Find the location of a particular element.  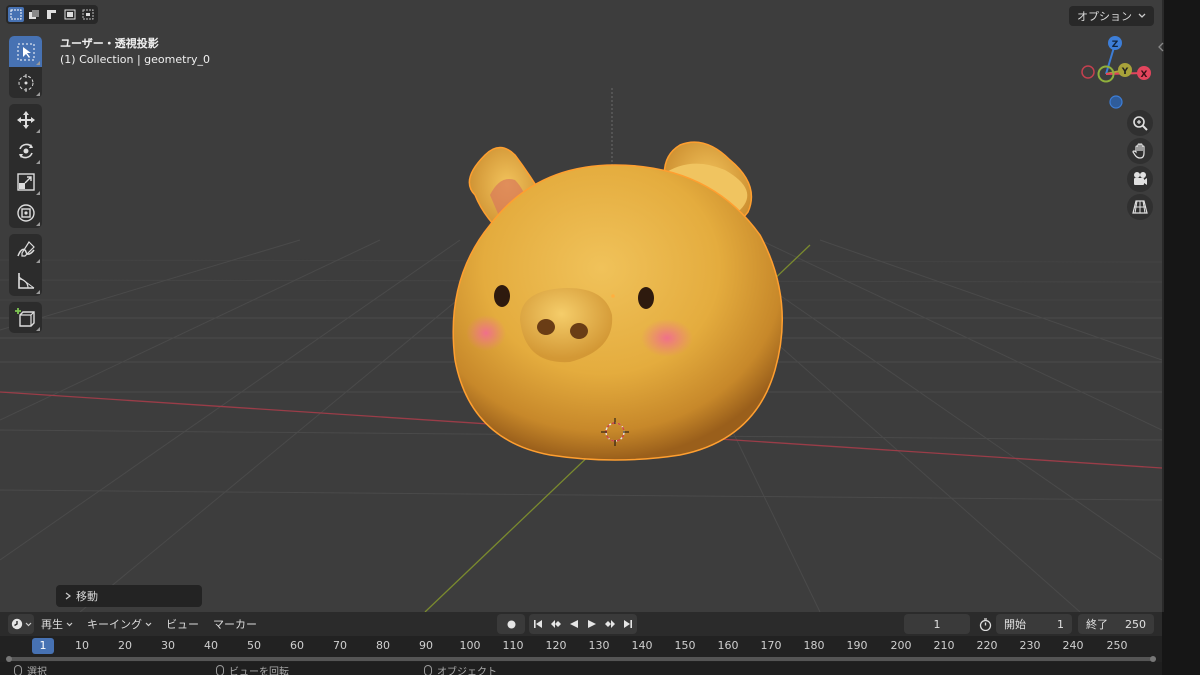

head-body is located at coordinates (617, 312).